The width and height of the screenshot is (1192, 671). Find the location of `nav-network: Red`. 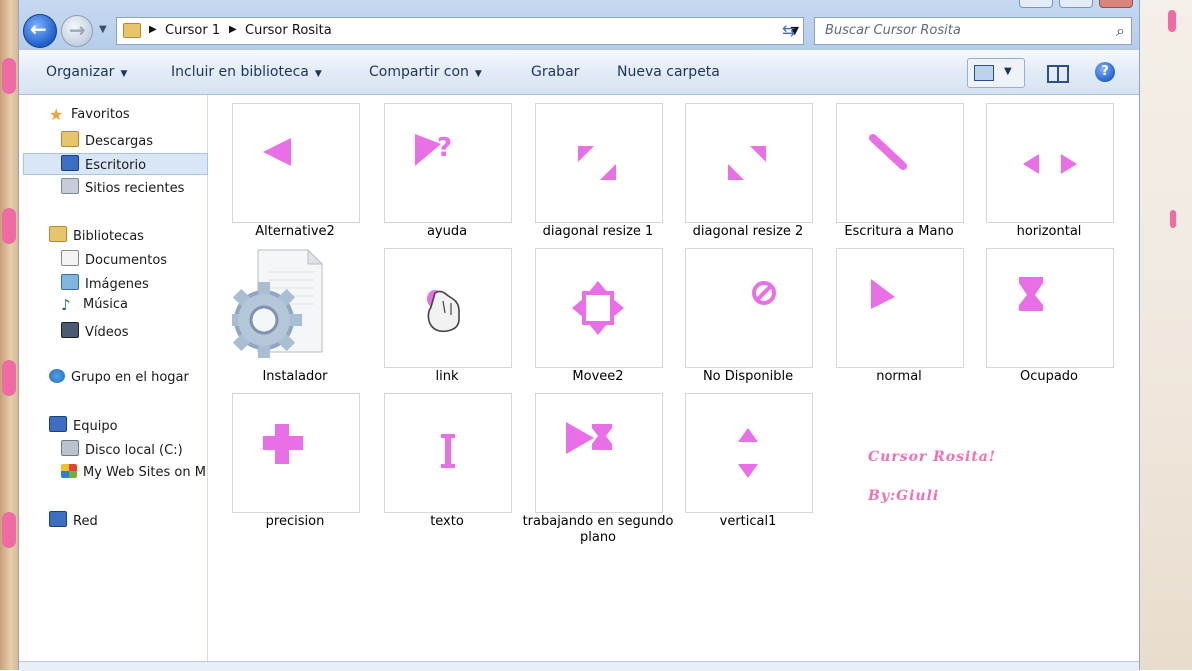

nav-network: Red is located at coordinates (73, 520).